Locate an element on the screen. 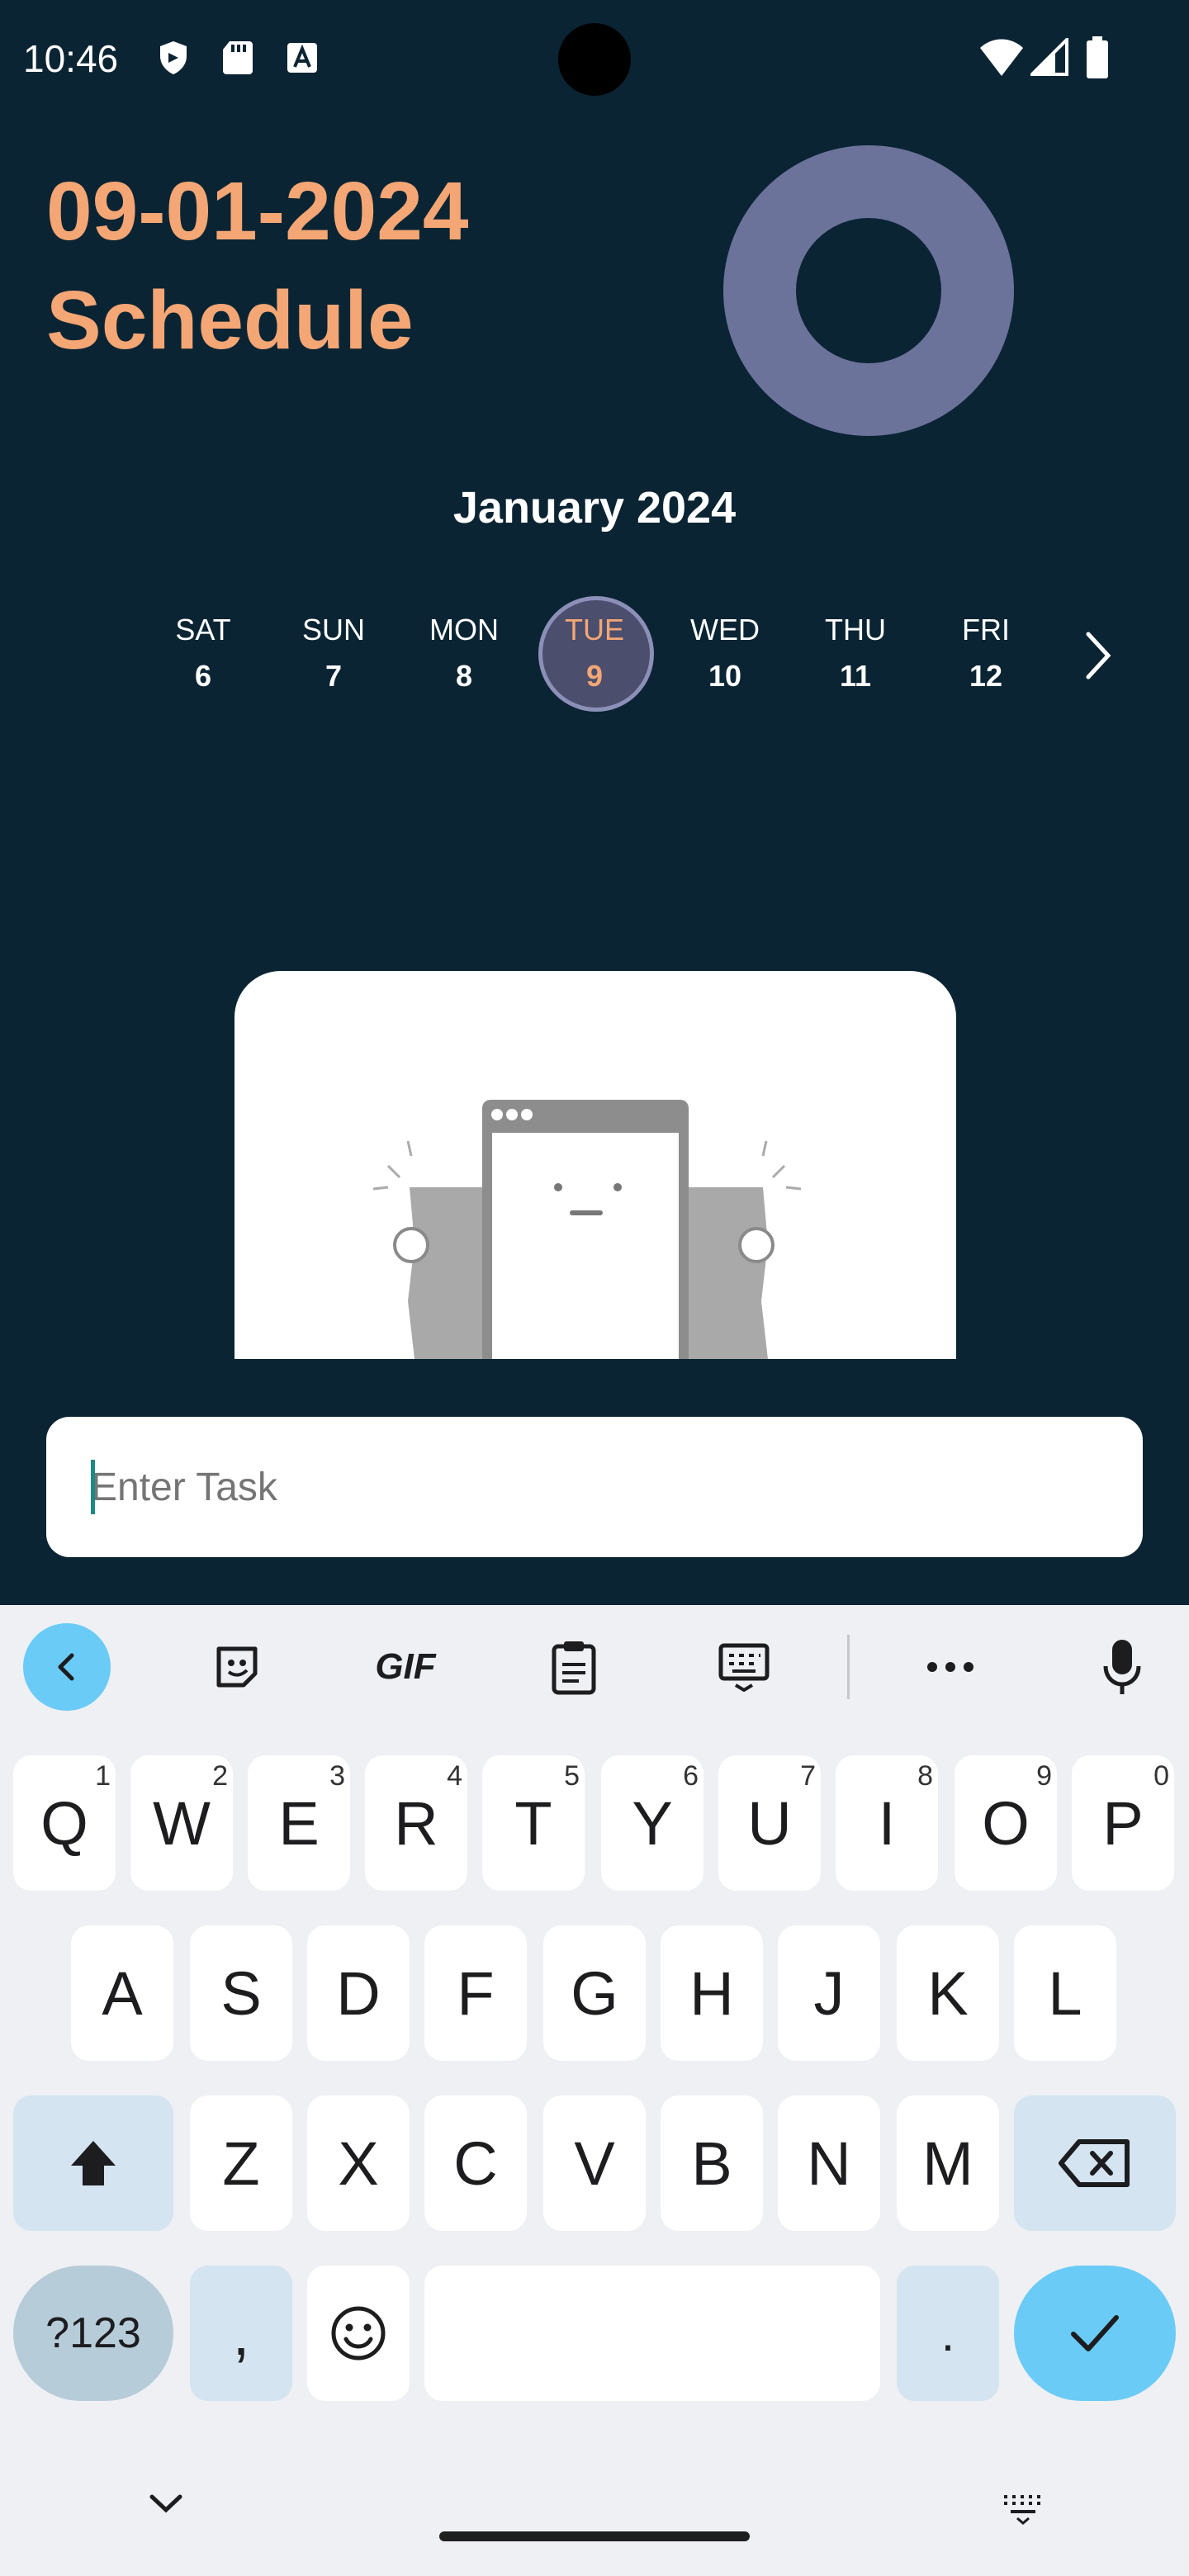 The width and height of the screenshot is (1189, 2576). day-number: 9 is located at coordinates (594, 676).